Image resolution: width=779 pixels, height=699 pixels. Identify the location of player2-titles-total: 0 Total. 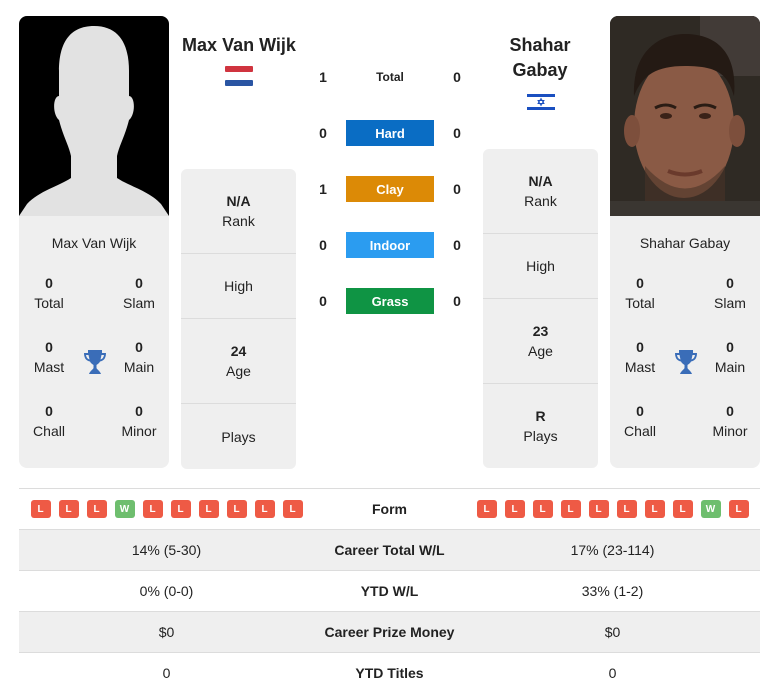
(640, 293).